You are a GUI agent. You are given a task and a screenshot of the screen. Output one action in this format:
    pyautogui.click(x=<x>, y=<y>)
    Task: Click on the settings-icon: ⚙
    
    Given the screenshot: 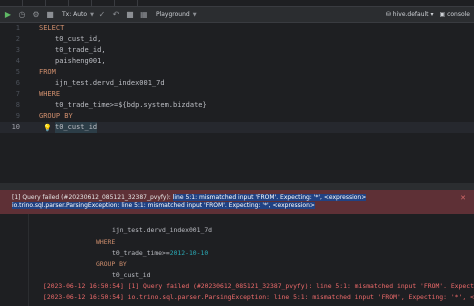 What is the action you would take?
    pyautogui.click(x=36, y=15)
    